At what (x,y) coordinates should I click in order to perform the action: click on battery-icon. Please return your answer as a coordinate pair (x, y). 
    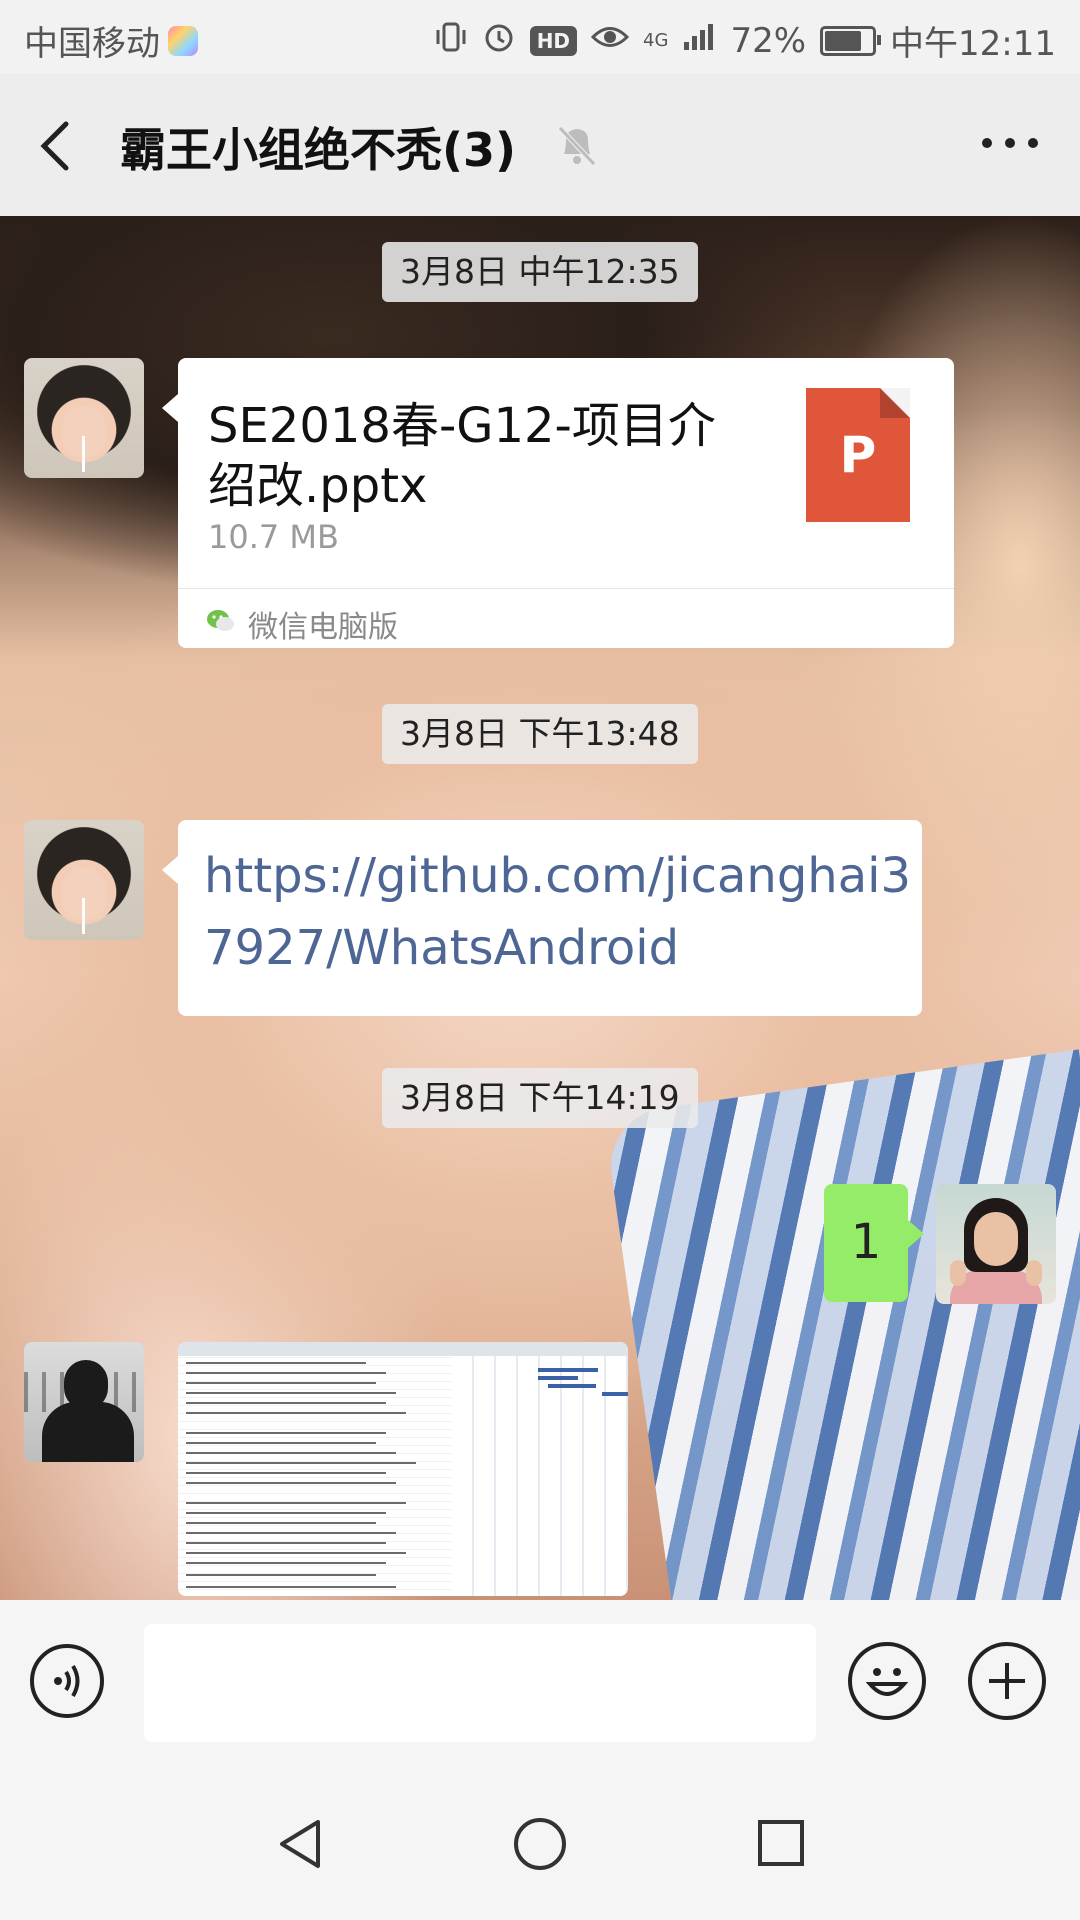
    Looking at the image, I should click on (851, 40).